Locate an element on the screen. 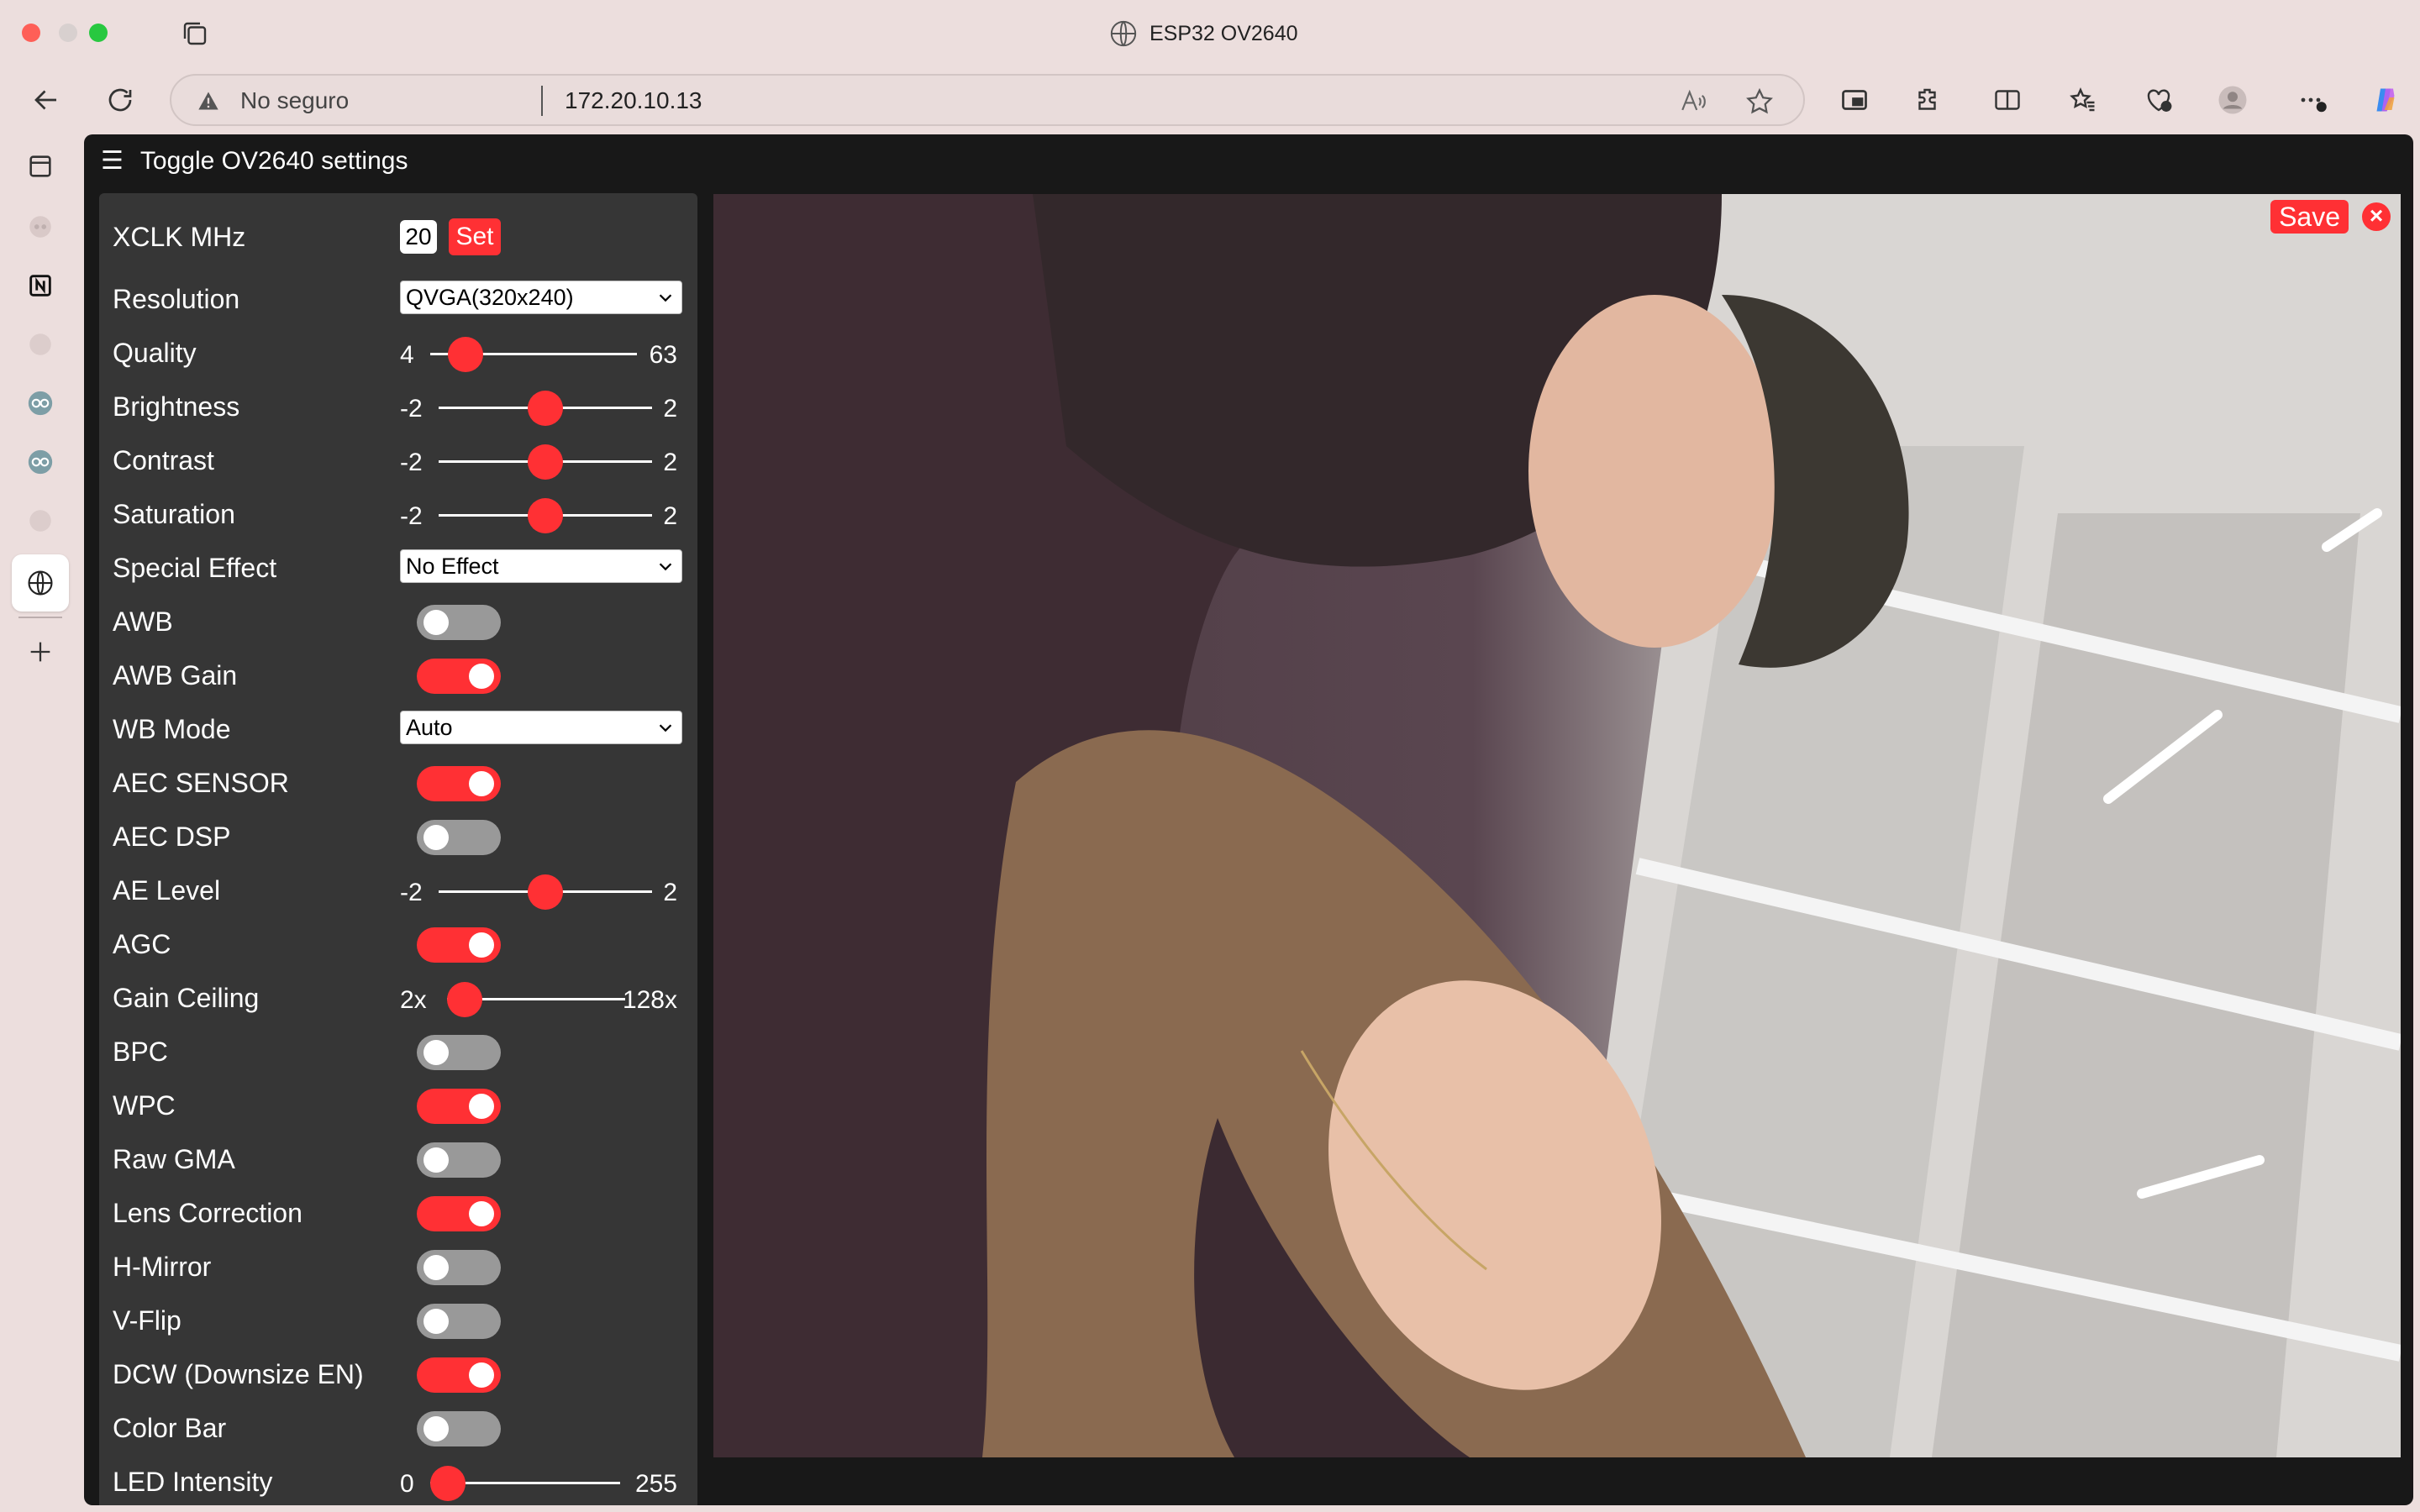  bpc-row: BPC is located at coordinates (398, 1051).